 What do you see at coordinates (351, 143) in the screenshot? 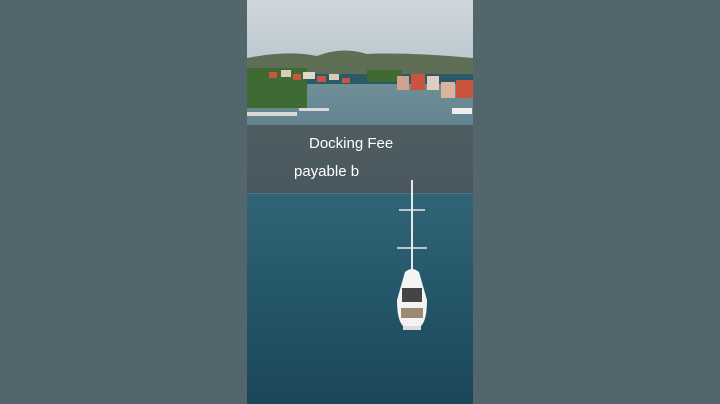
I see `caption-line-1: Docking Fee` at bounding box center [351, 143].